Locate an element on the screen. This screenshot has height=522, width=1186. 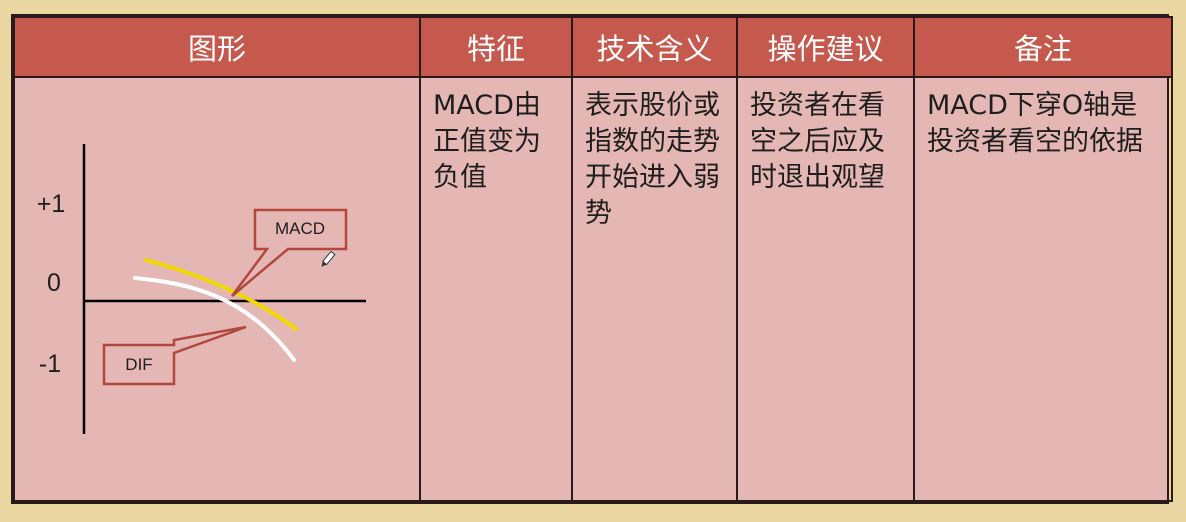
header-note: 备注 is located at coordinates (1043, 47).